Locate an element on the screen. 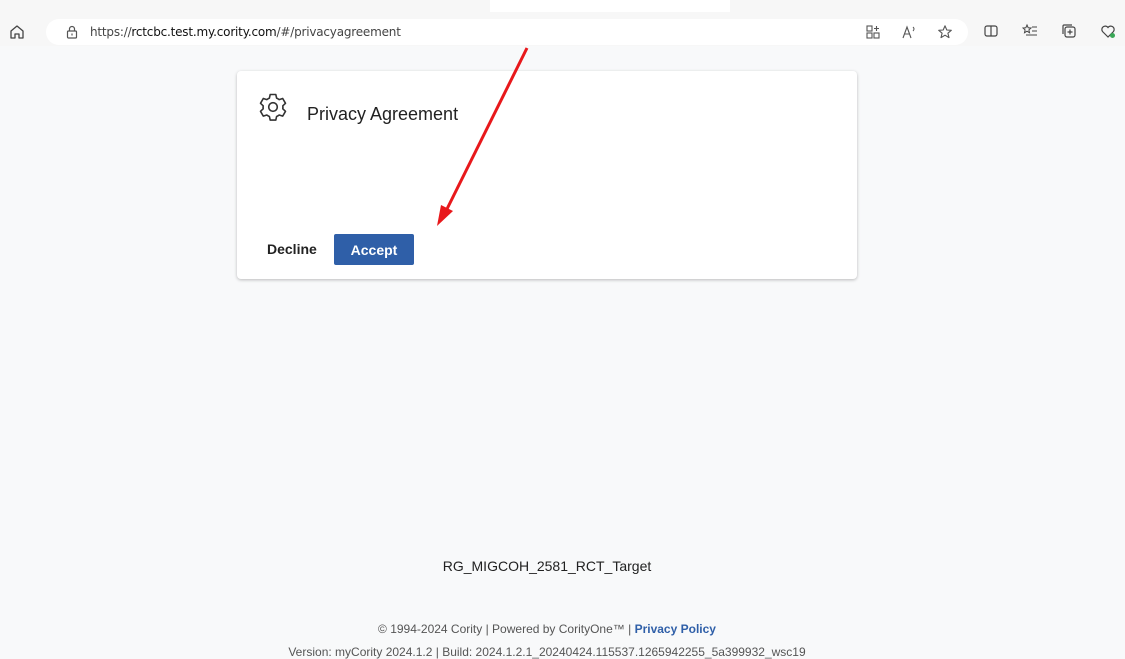  split-screen-icon is located at coordinates (991, 31).